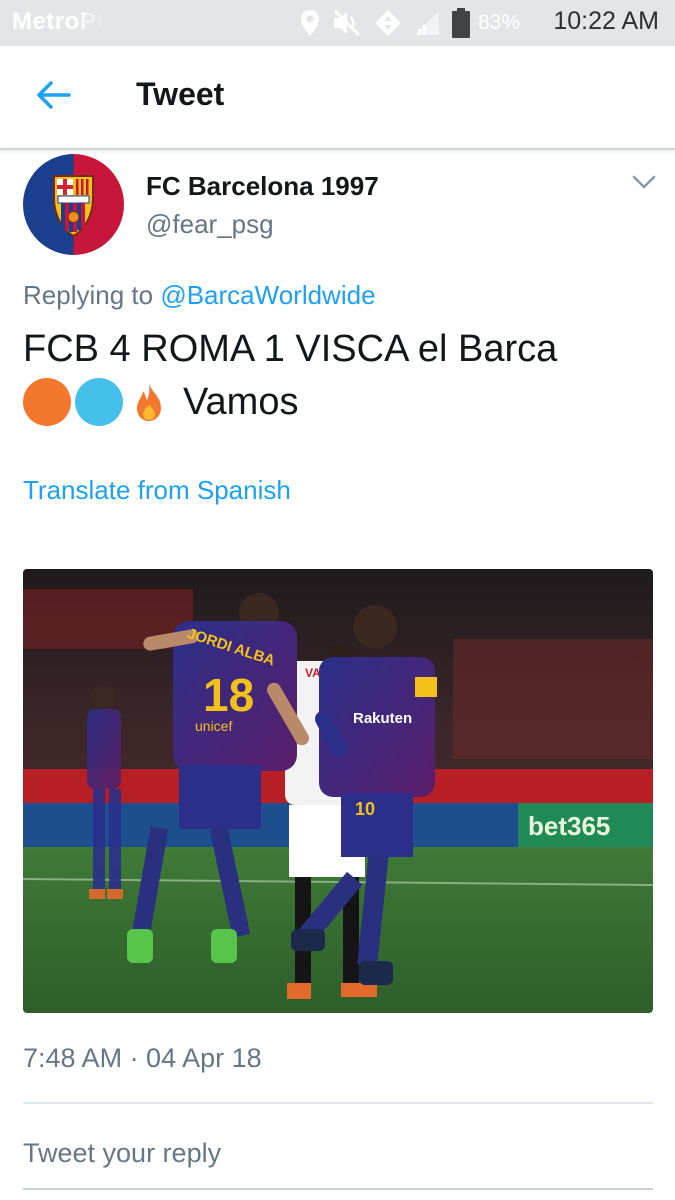 The height and width of the screenshot is (1200, 675). What do you see at coordinates (157, 490) in the screenshot?
I see `translate-link: Translate from Spanish` at bounding box center [157, 490].